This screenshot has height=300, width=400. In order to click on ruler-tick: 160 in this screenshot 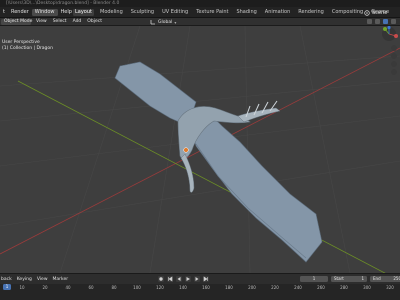, I will do `click(206, 287)`.